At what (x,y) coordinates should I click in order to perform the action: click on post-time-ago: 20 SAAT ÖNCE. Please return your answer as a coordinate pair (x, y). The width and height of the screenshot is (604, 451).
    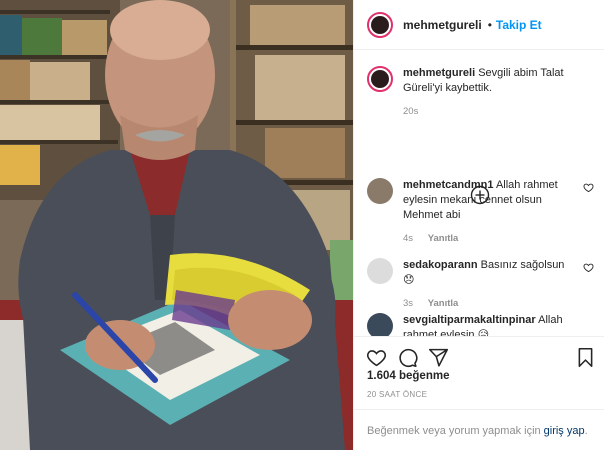
    Looking at the image, I should click on (397, 394).